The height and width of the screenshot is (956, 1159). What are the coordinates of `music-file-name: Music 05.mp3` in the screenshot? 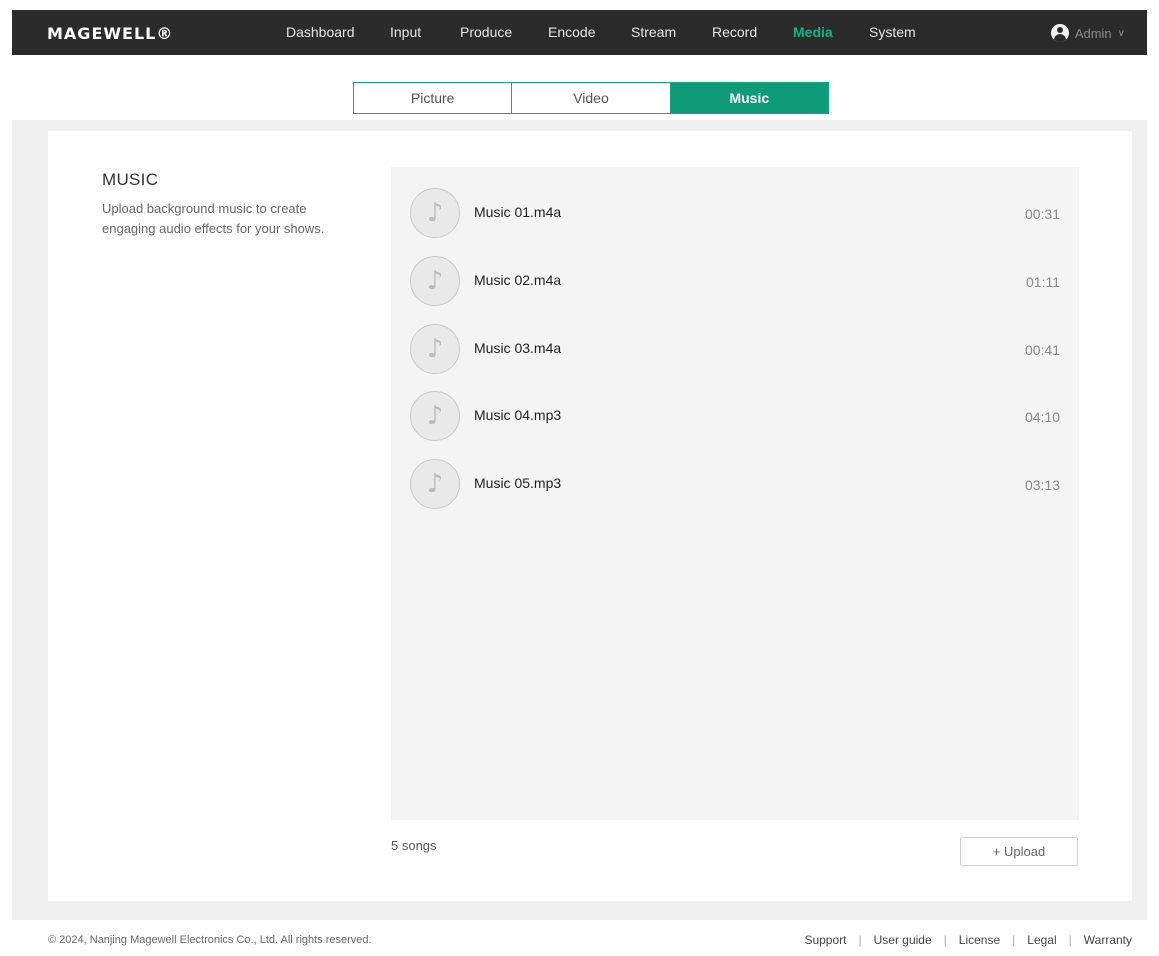 It's located at (518, 483).